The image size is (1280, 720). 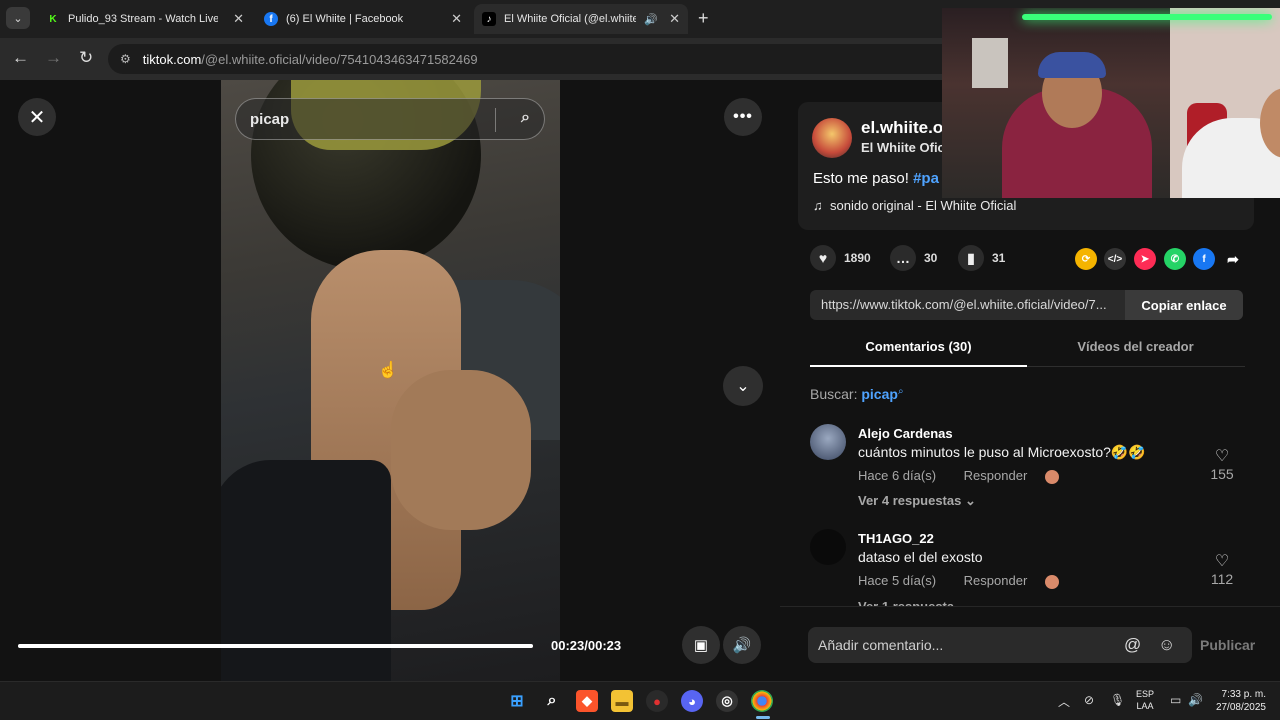 What do you see at coordinates (172, 59) in the screenshot?
I see `url-host: tiktok.com` at bounding box center [172, 59].